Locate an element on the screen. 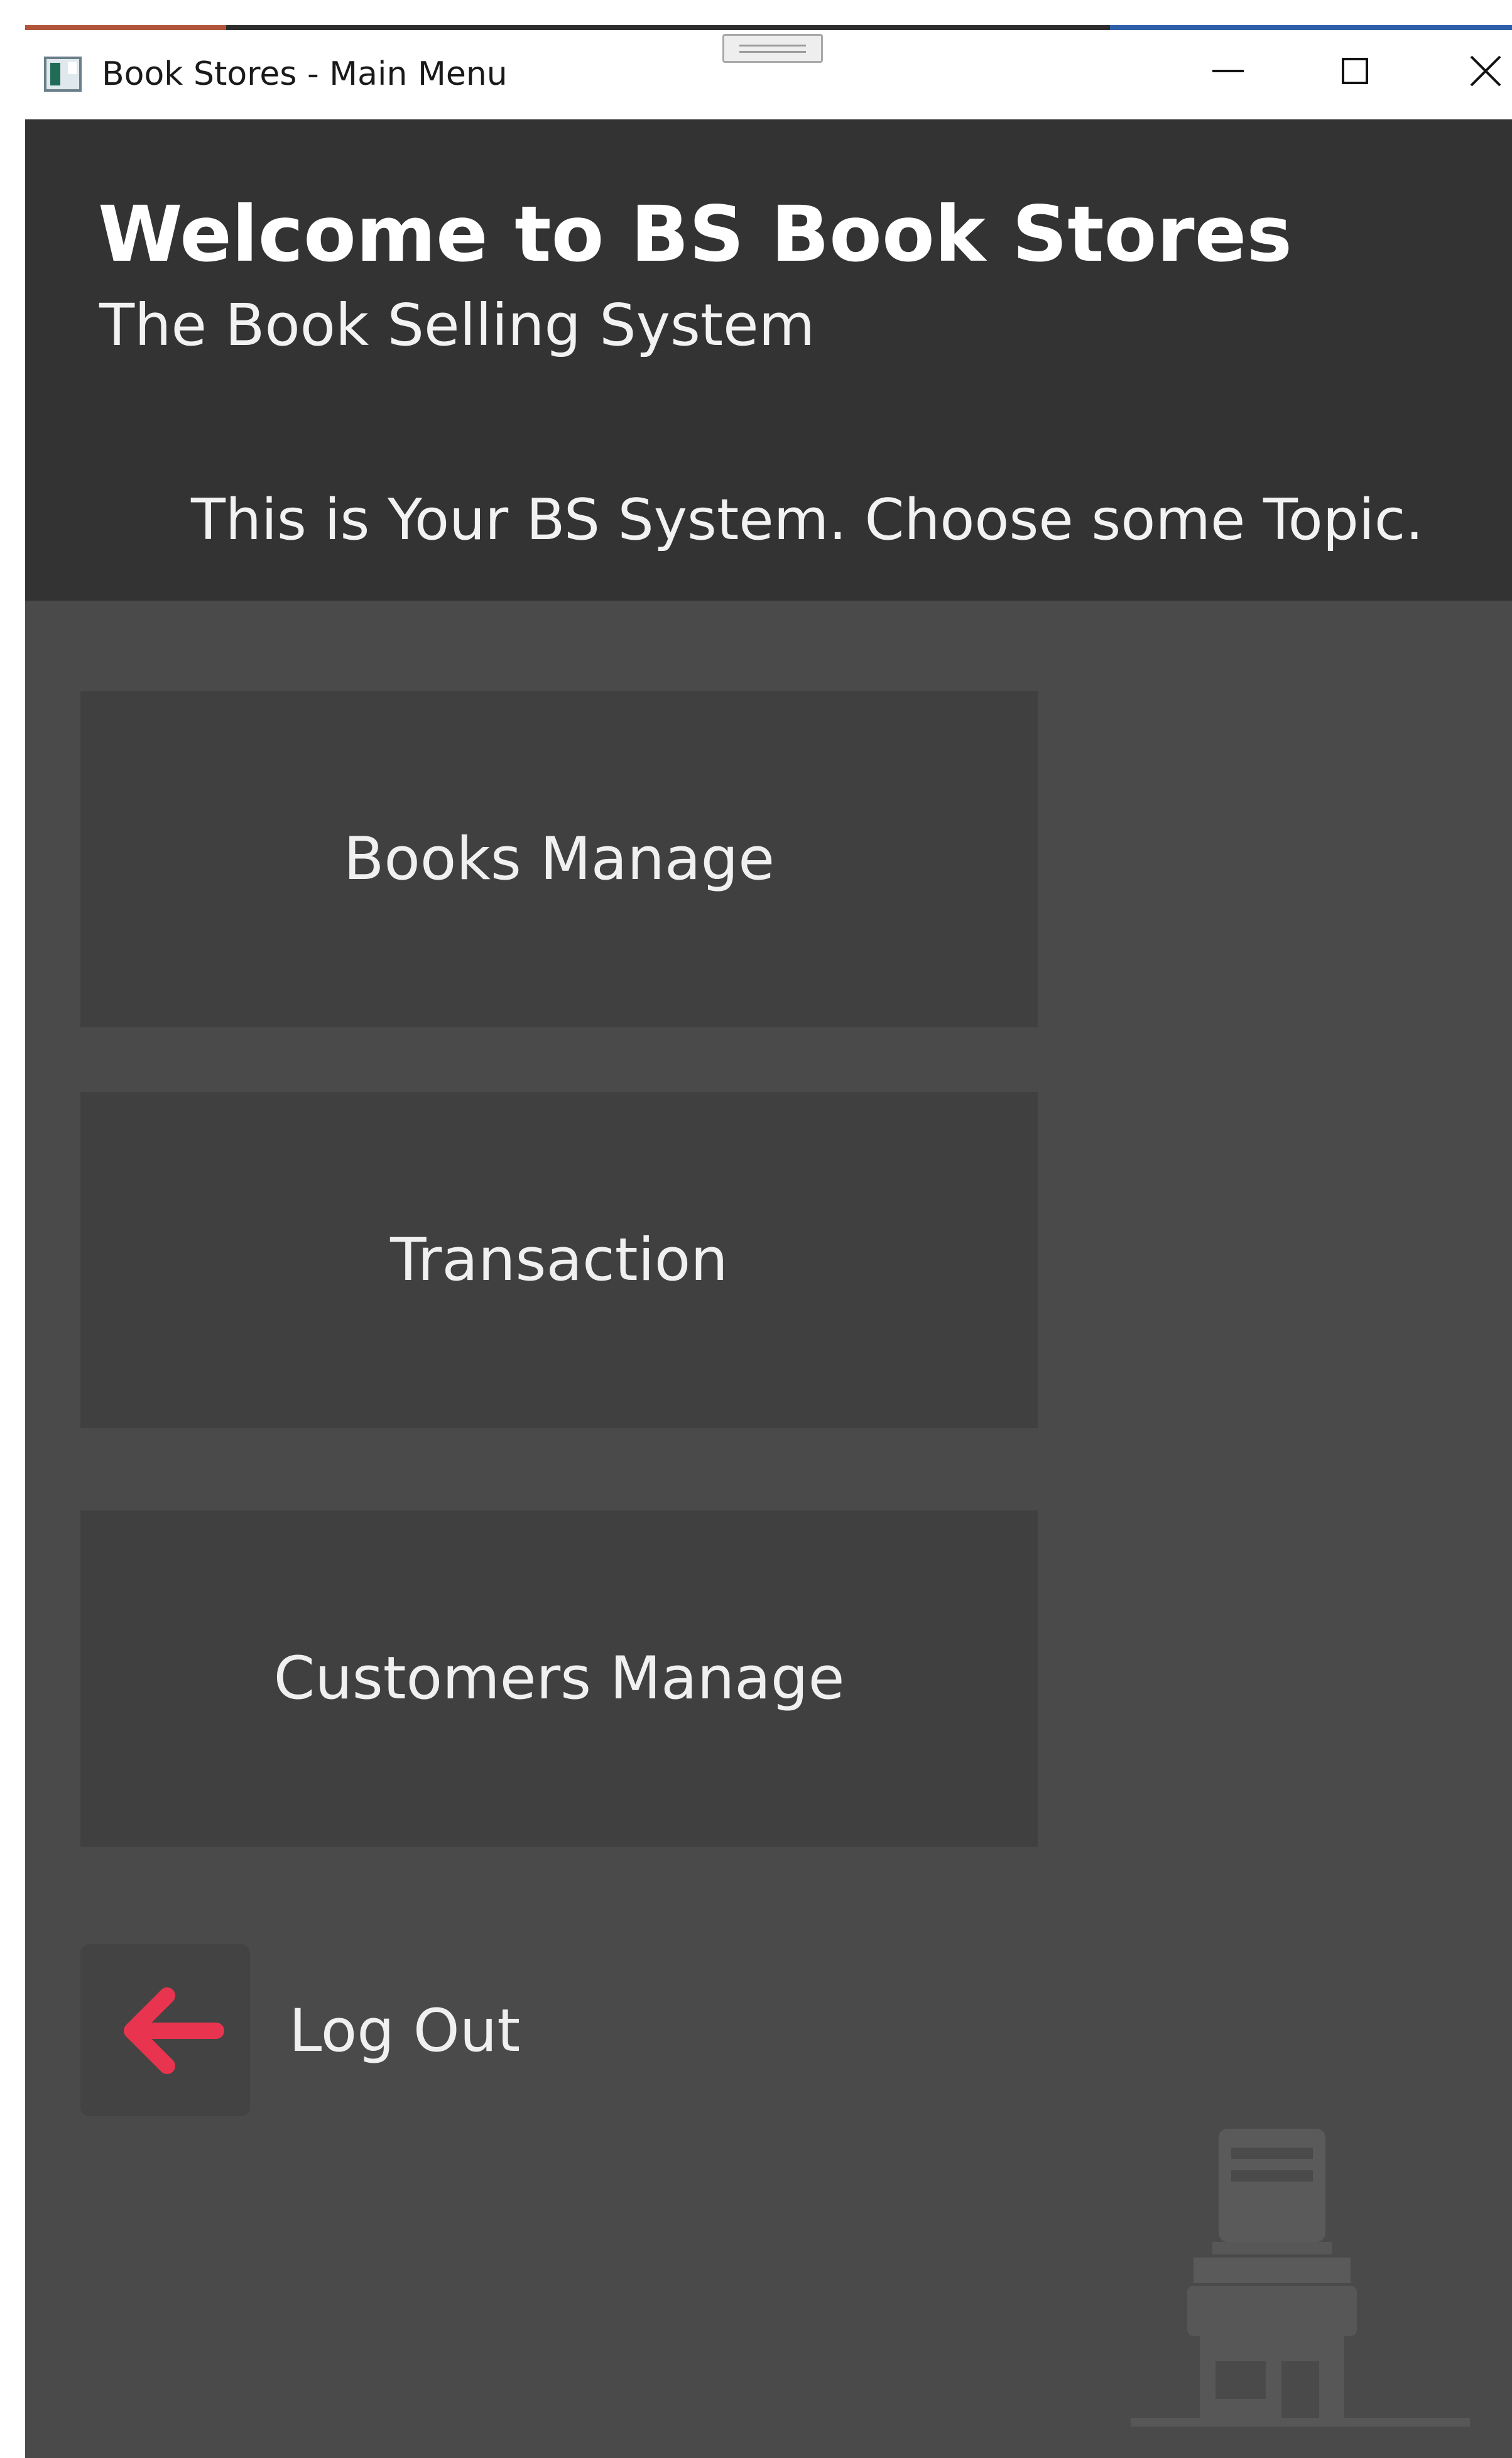 The width and height of the screenshot is (1512, 2458). minimize-button is located at coordinates (1228, 71).